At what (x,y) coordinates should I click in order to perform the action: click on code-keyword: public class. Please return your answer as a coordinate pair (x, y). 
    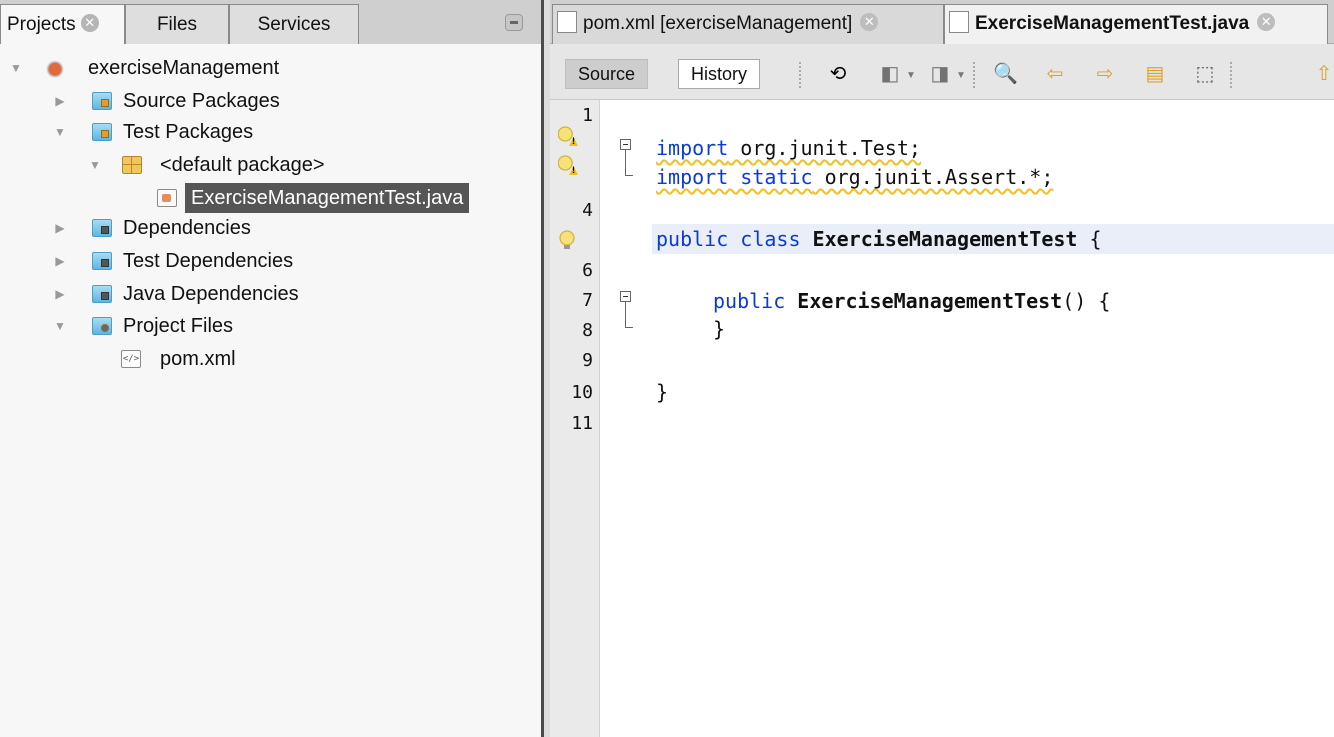
    Looking at the image, I should click on (728, 239).